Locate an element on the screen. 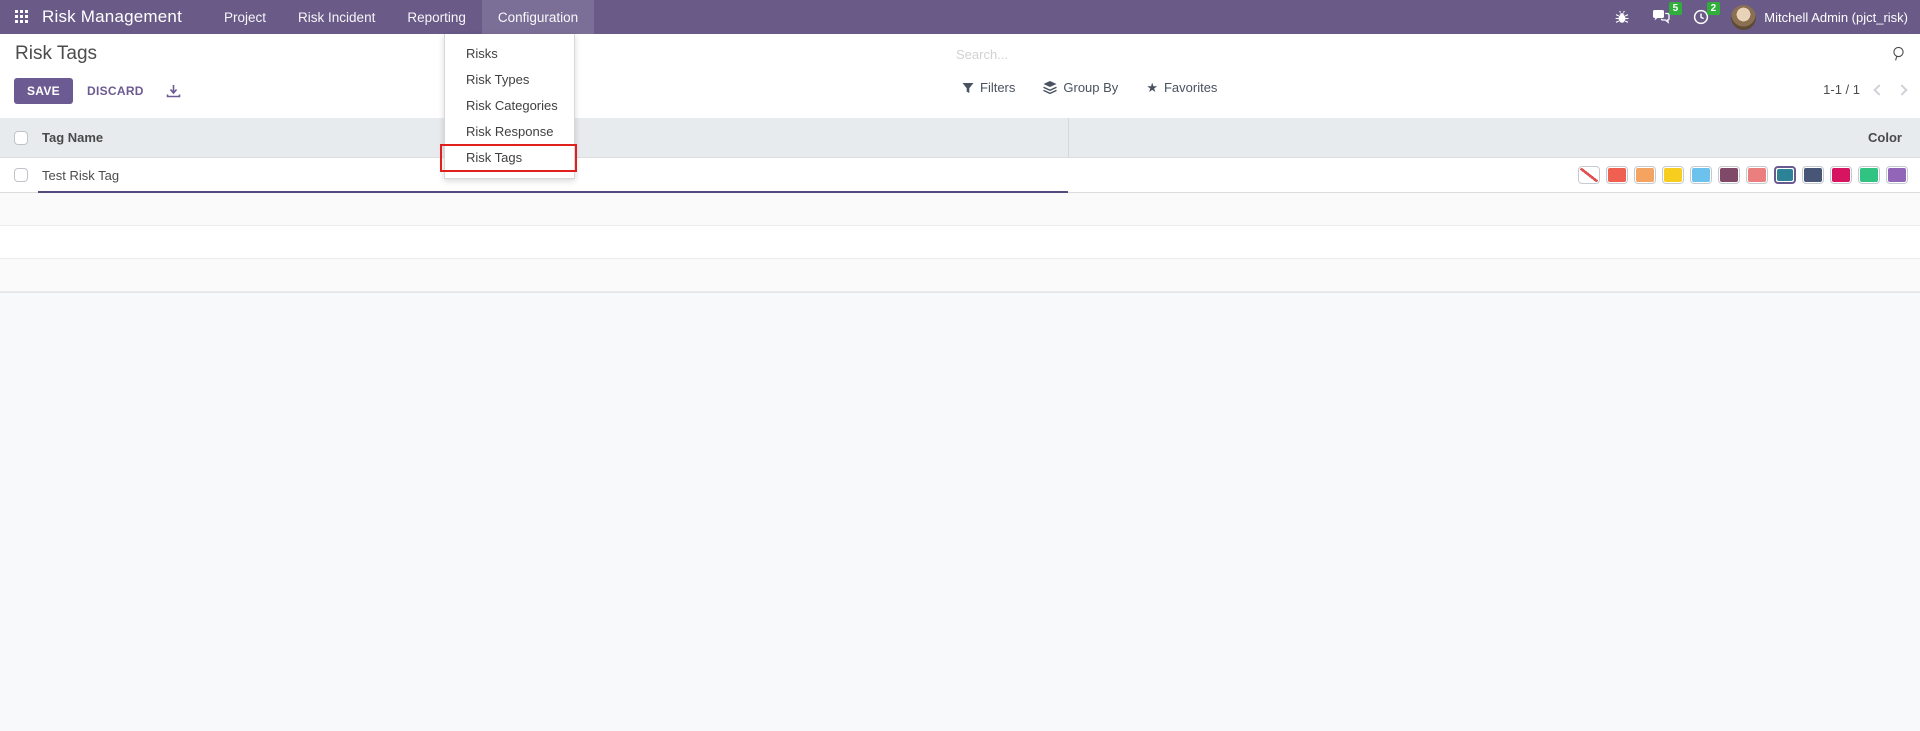 The width and height of the screenshot is (1920, 731). list-header-row: Tag Name Color is located at coordinates (960, 138).